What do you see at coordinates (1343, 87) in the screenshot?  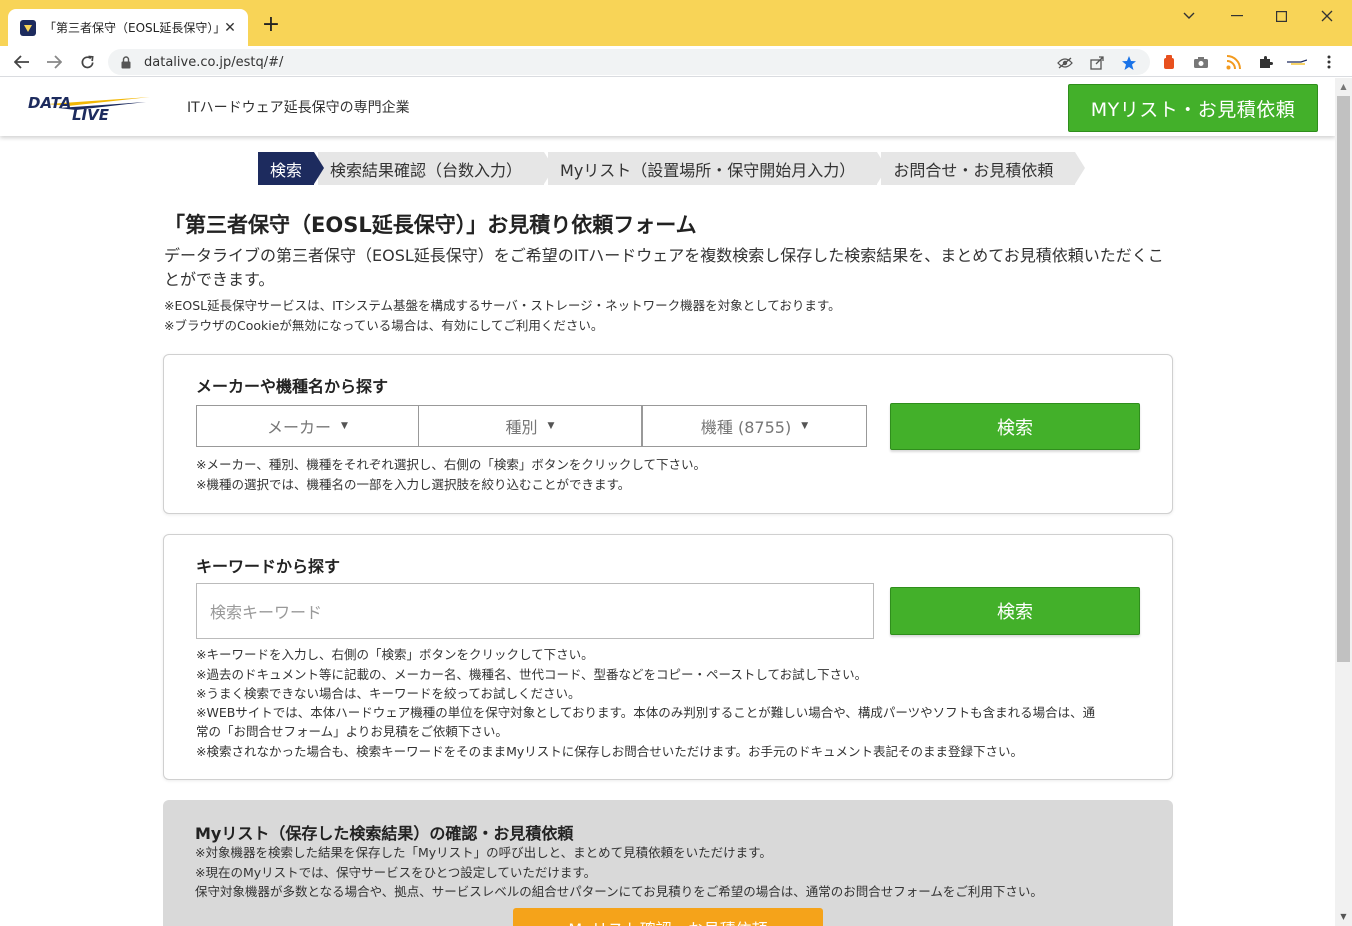 I see `scroll-up-icon: ▲` at bounding box center [1343, 87].